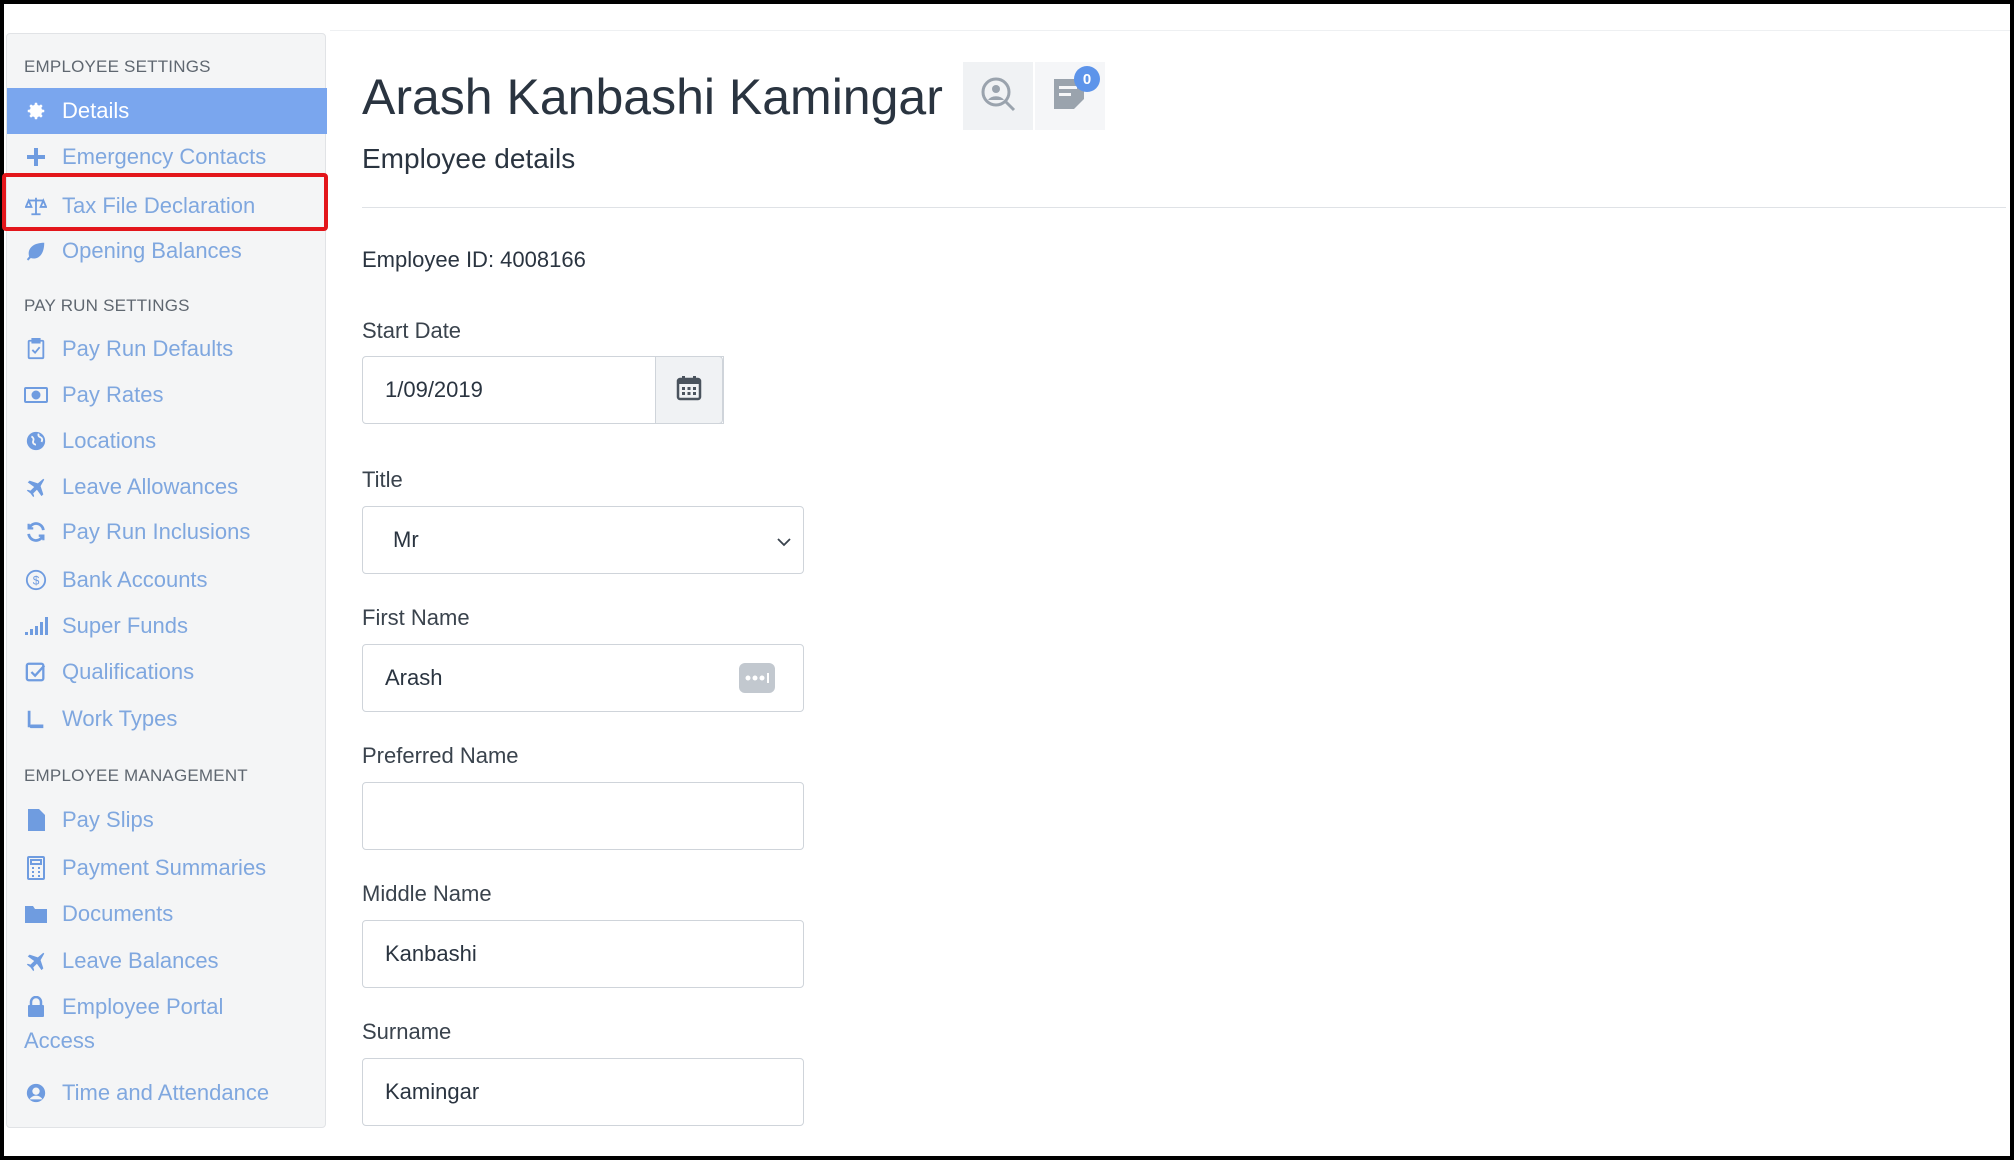 The width and height of the screenshot is (2014, 1160). What do you see at coordinates (440, 755) in the screenshot?
I see `preferred-name-label: Preferred Name` at bounding box center [440, 755].